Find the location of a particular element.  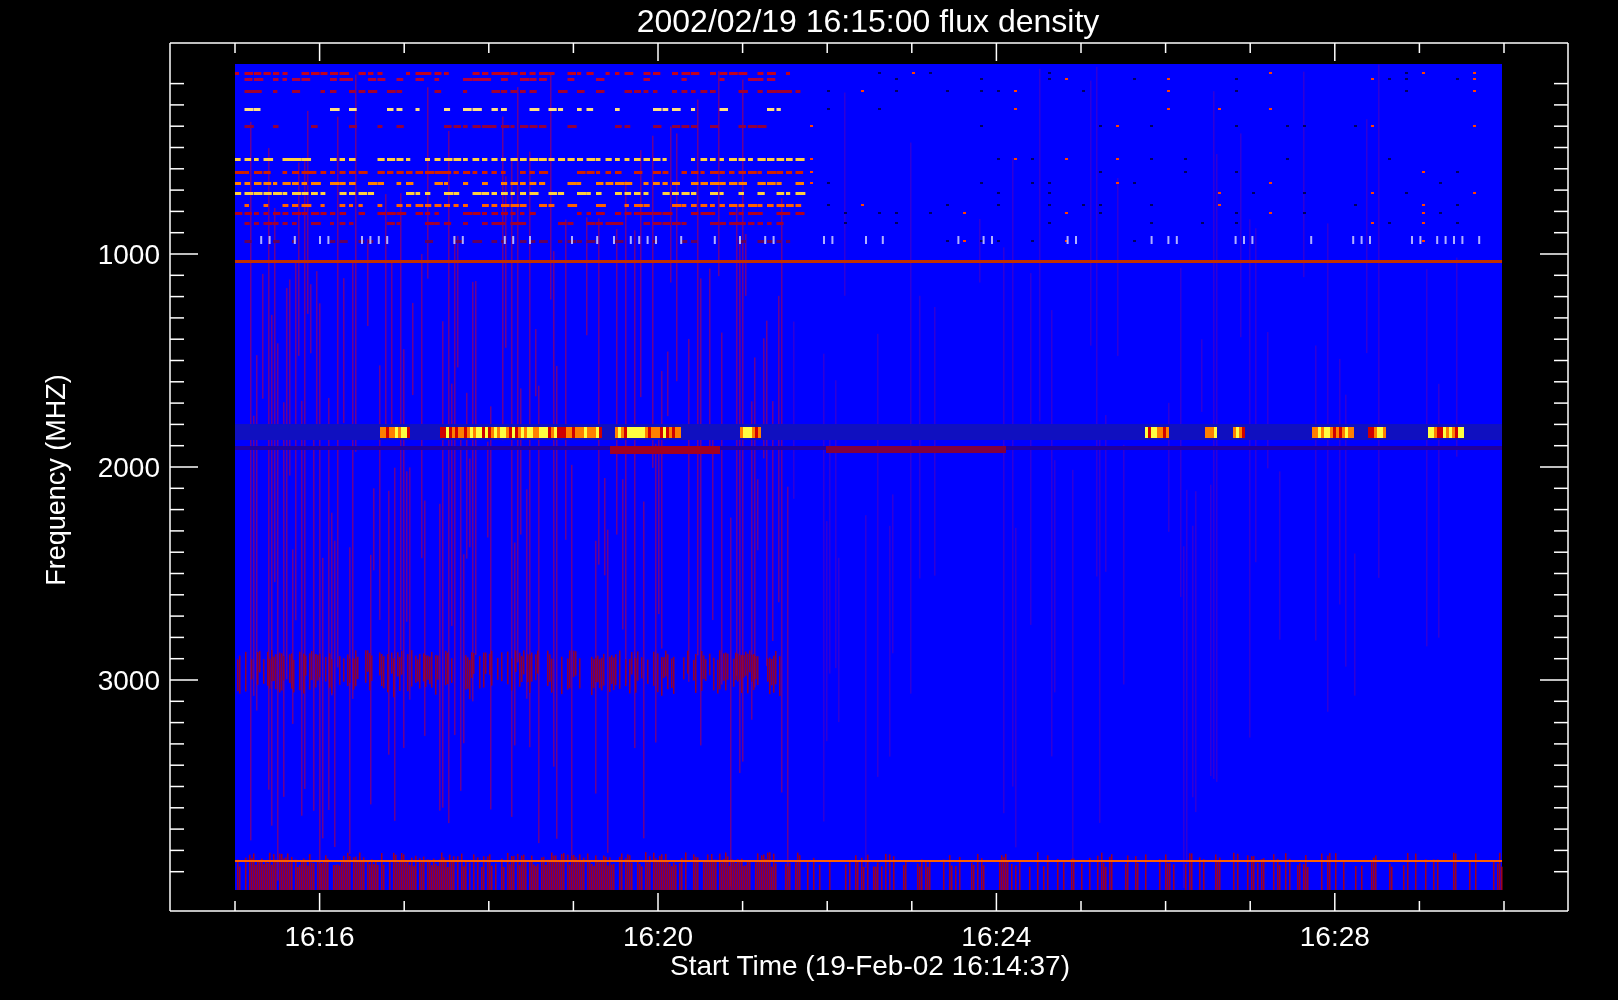

x-tick-label: 16:28 is located at coordinates (1334, 936).